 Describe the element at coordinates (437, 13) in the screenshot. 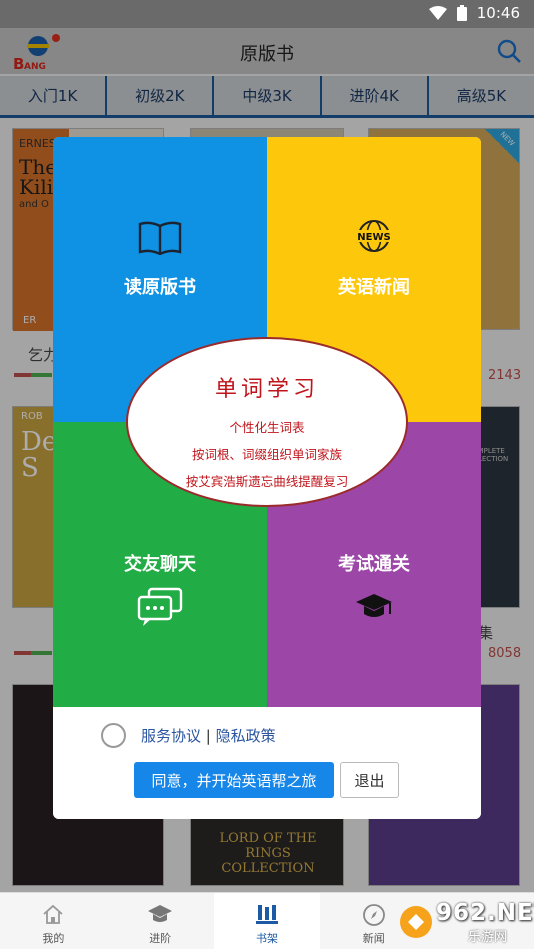

I see `wifi-icon` at that location.